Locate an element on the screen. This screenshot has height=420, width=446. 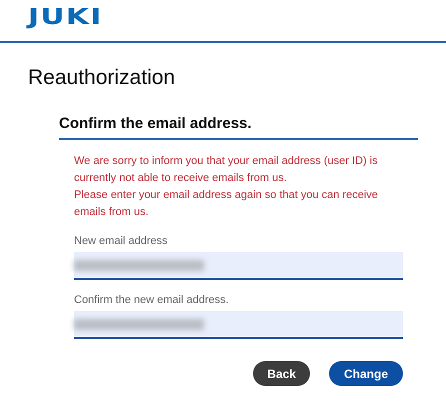
section-heading: Confirm the email address. is located at coordinates (238, 127).